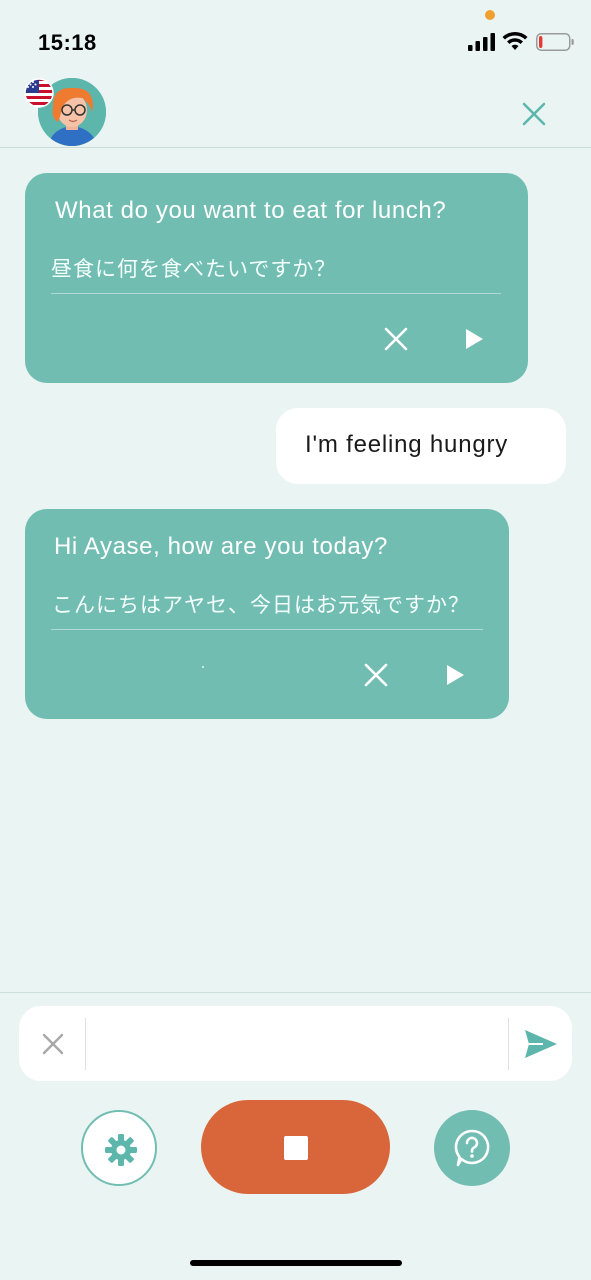 This screenshot has height=1280, width=591. Describe the element at coordinates (541, 1044) in the screenshot. I see `send-icon` at that location.